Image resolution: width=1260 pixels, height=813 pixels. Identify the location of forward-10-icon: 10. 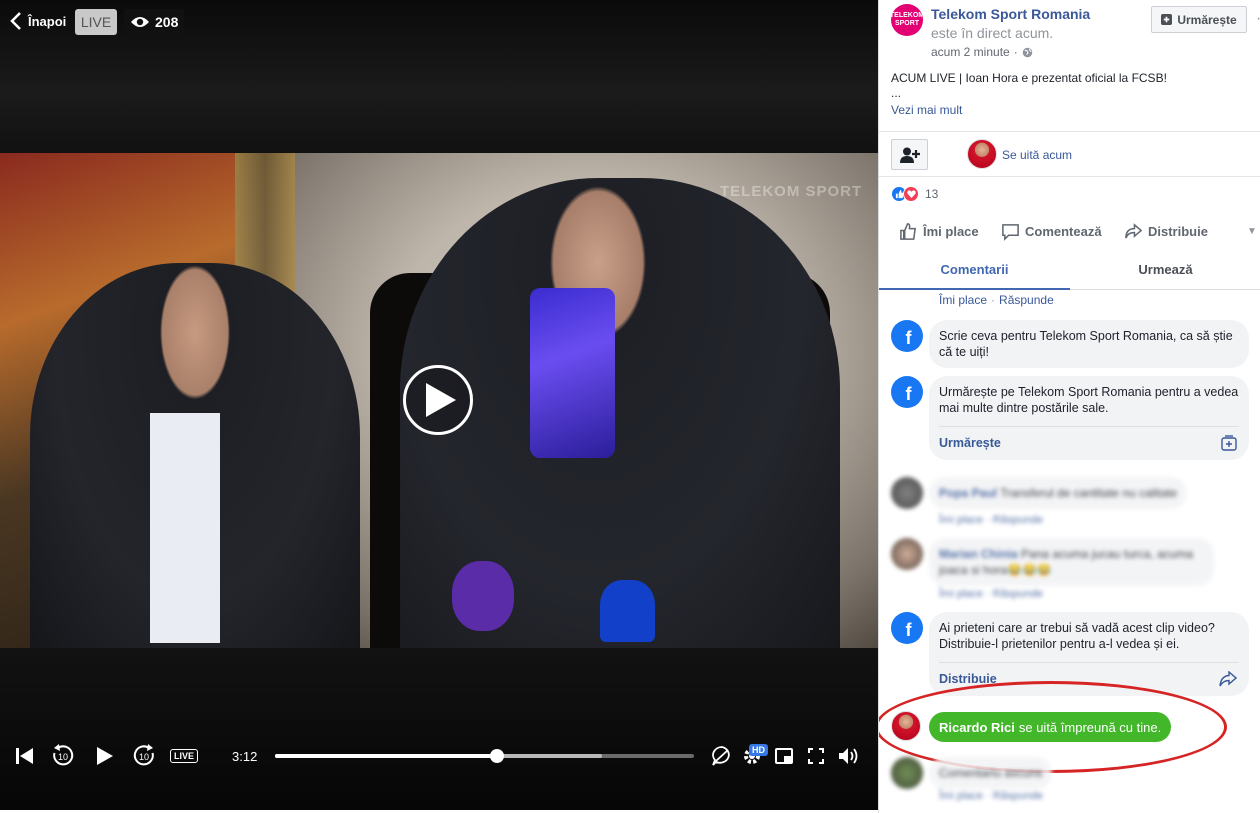
(143, 755).